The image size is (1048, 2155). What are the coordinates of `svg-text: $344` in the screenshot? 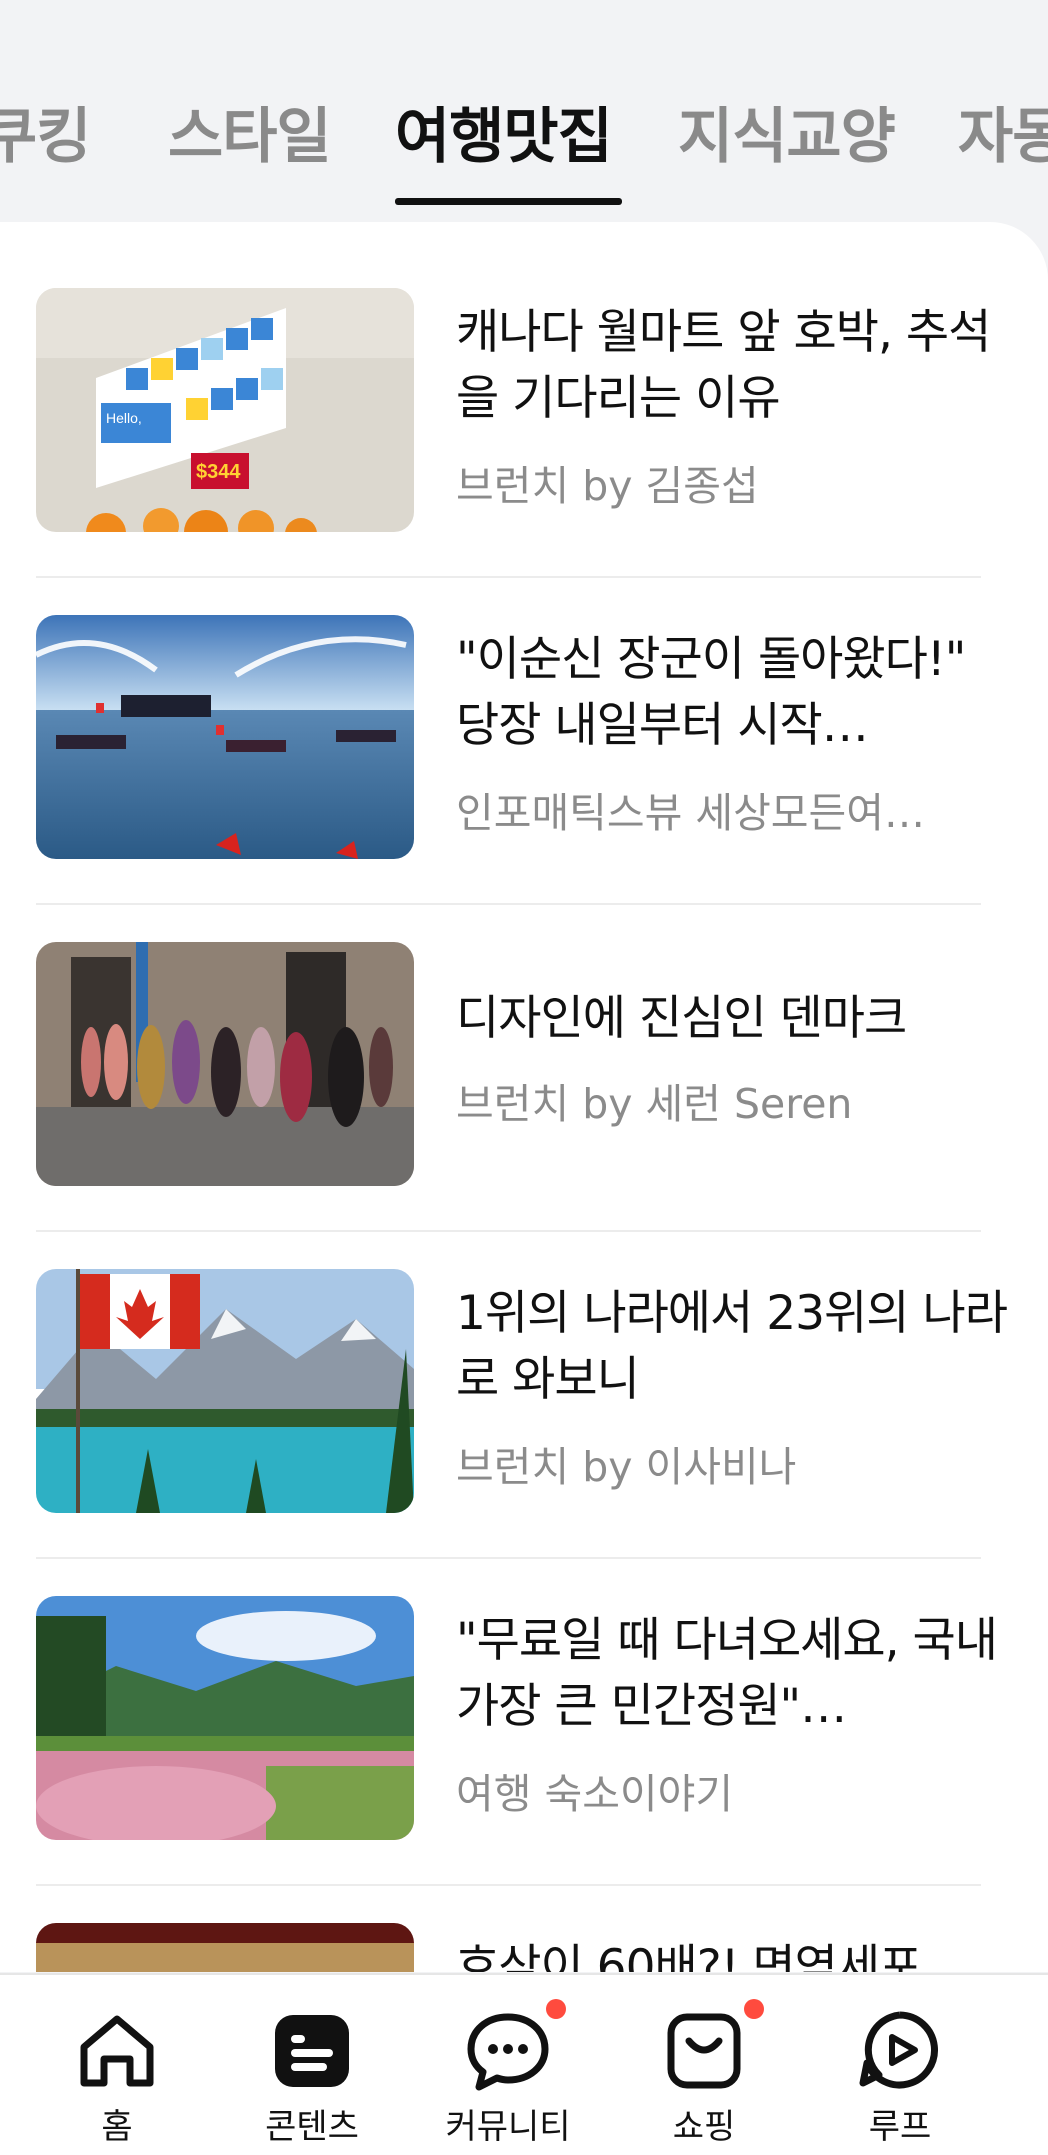 It's located at (218, 472).